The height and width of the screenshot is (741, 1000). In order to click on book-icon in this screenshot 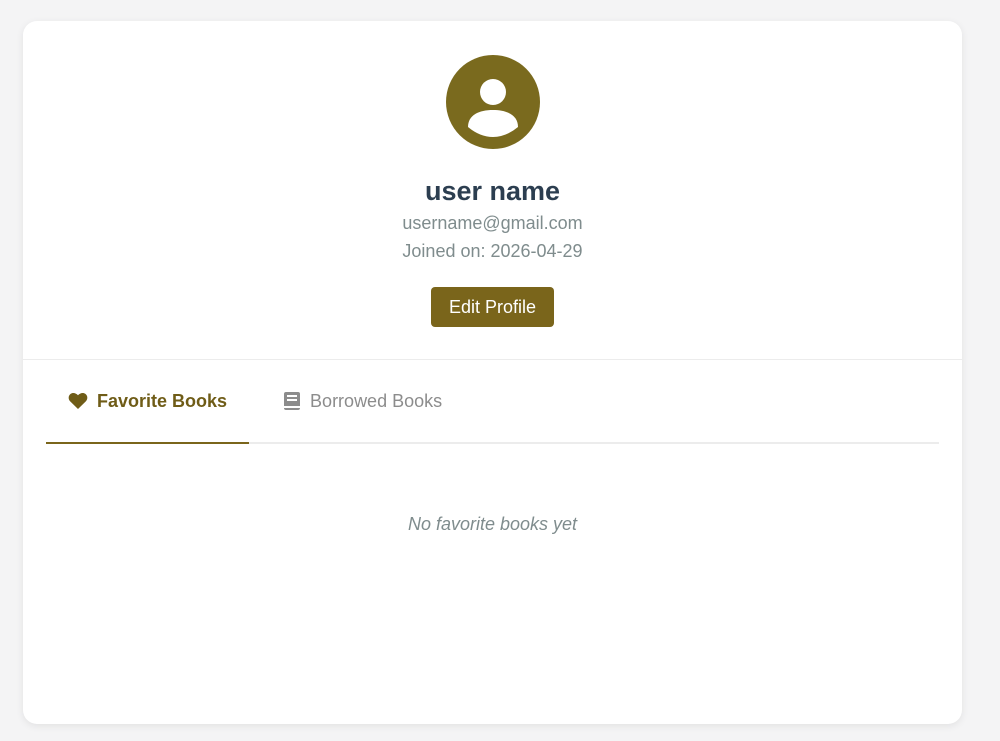, I will do `click(292, 401)`.